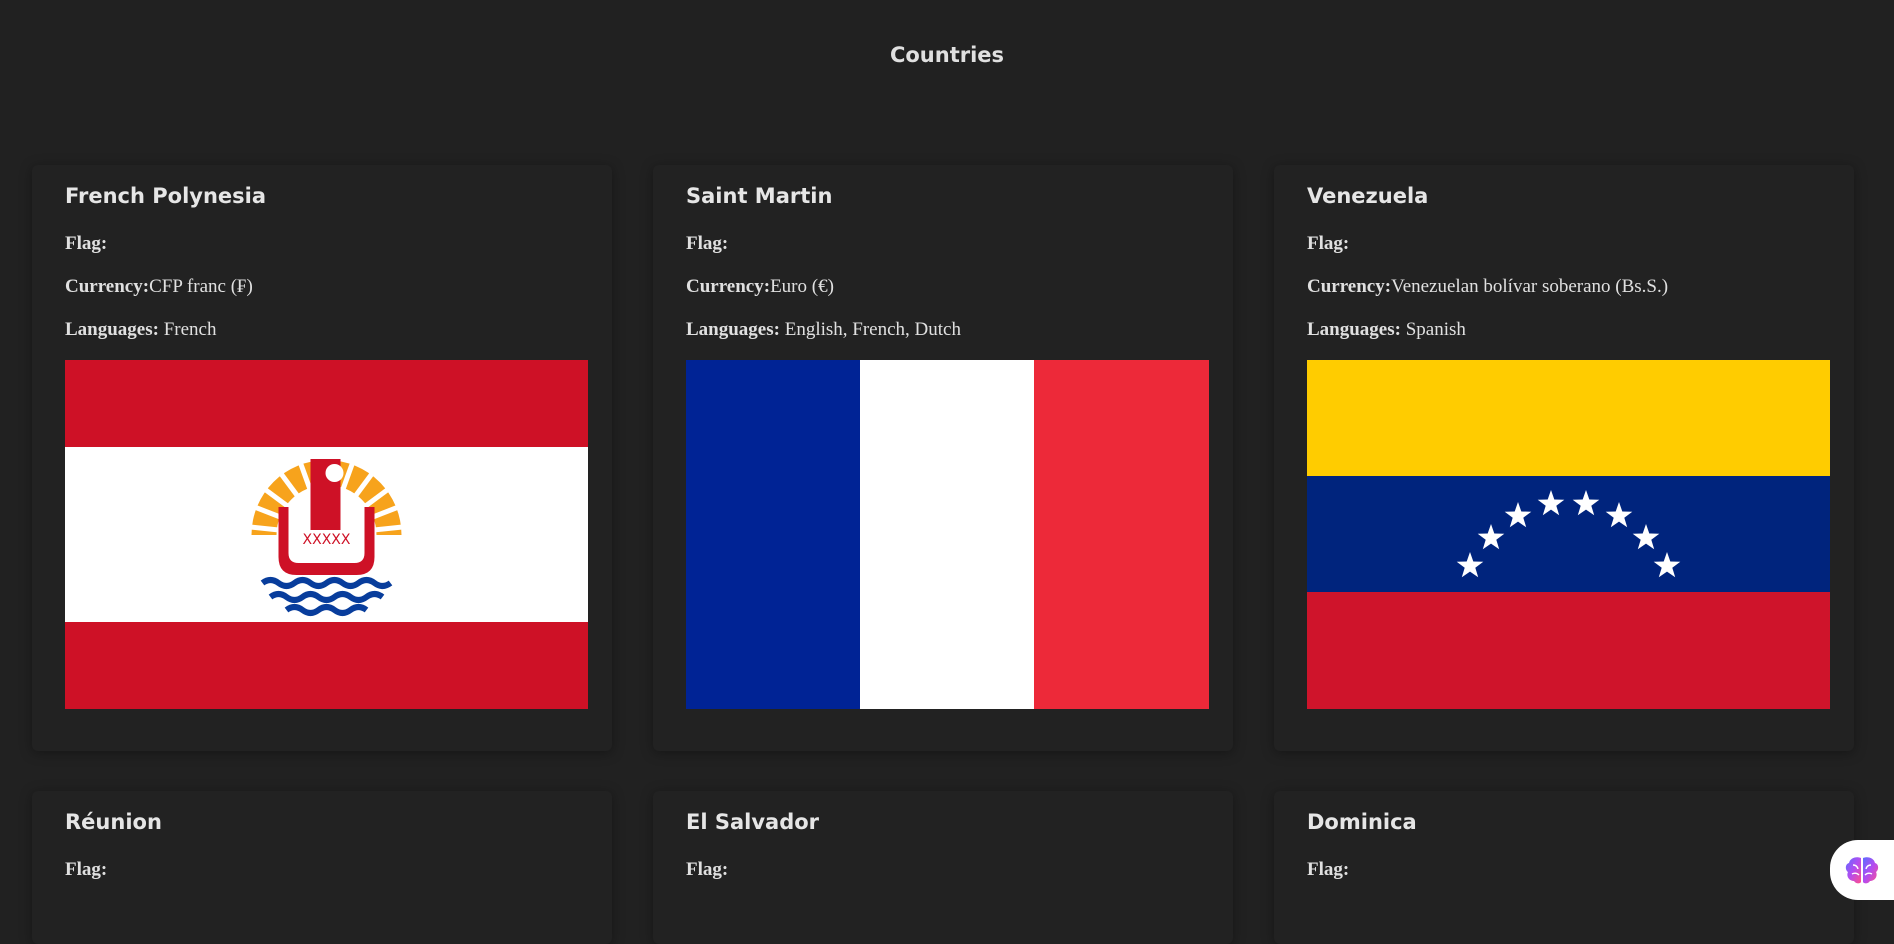 The height and width of the screenshot is (944, 1894). I want to click on country-name: Dominica, so click(1362, 822).